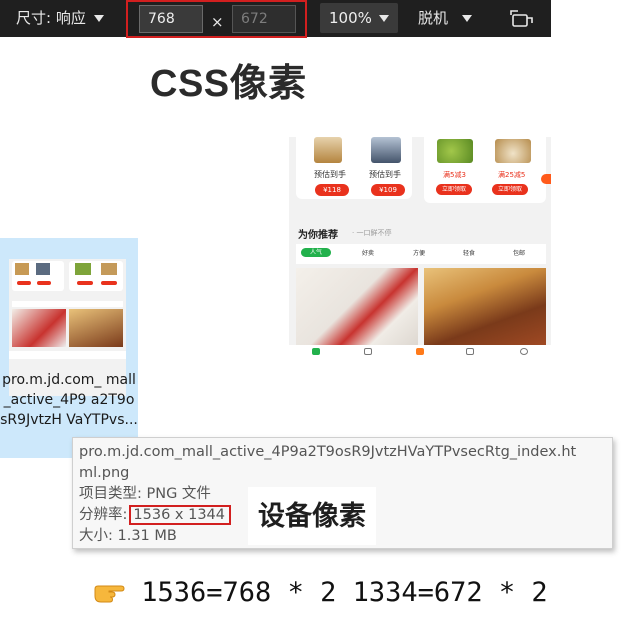  I want to click on price-button: ¥118, so click(332, 190).